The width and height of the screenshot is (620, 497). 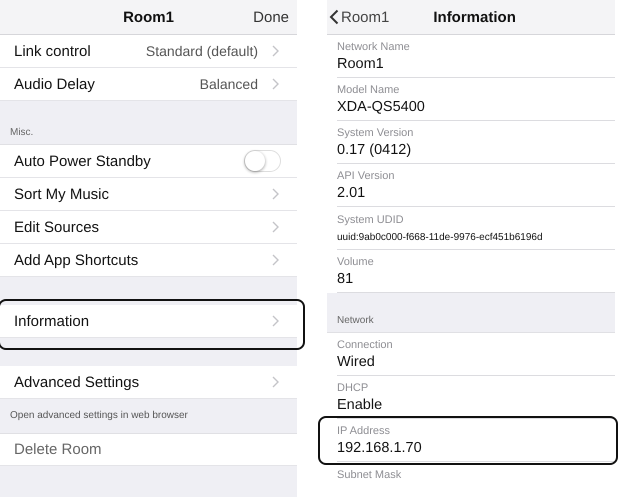 I want to click on row-label: Advanced Settings, so click(x=77, y=382).